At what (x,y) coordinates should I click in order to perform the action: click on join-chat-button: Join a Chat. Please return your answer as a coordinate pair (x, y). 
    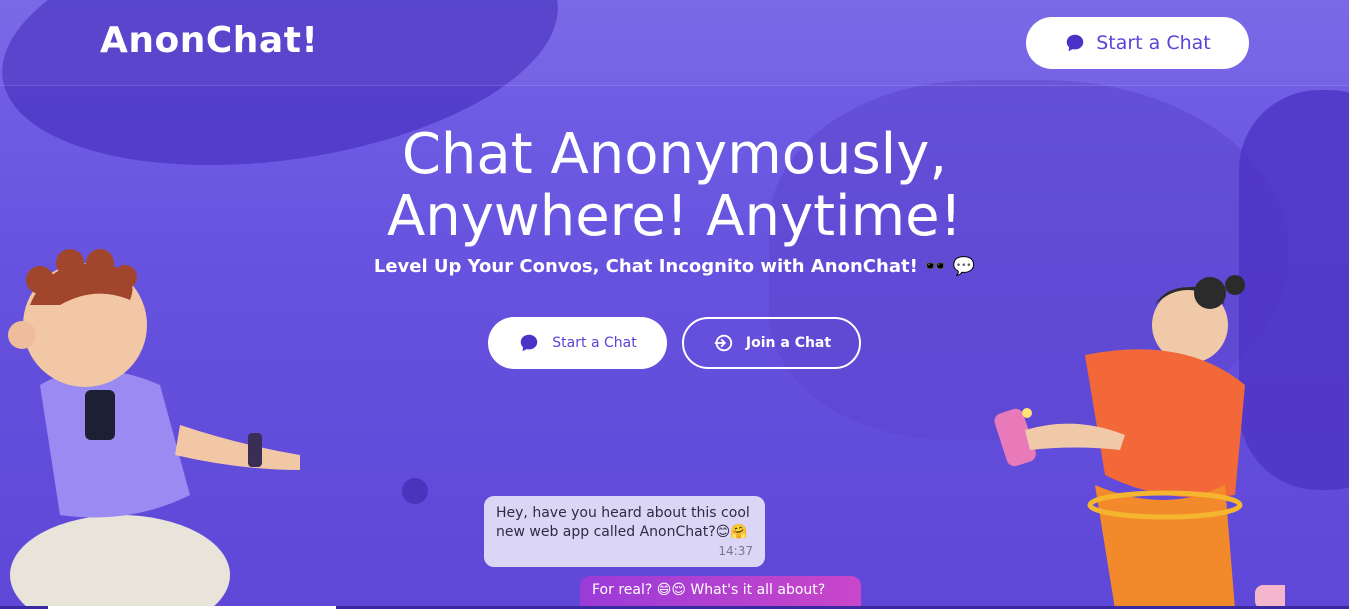
    Looking at the image, I should click on (771, 343).